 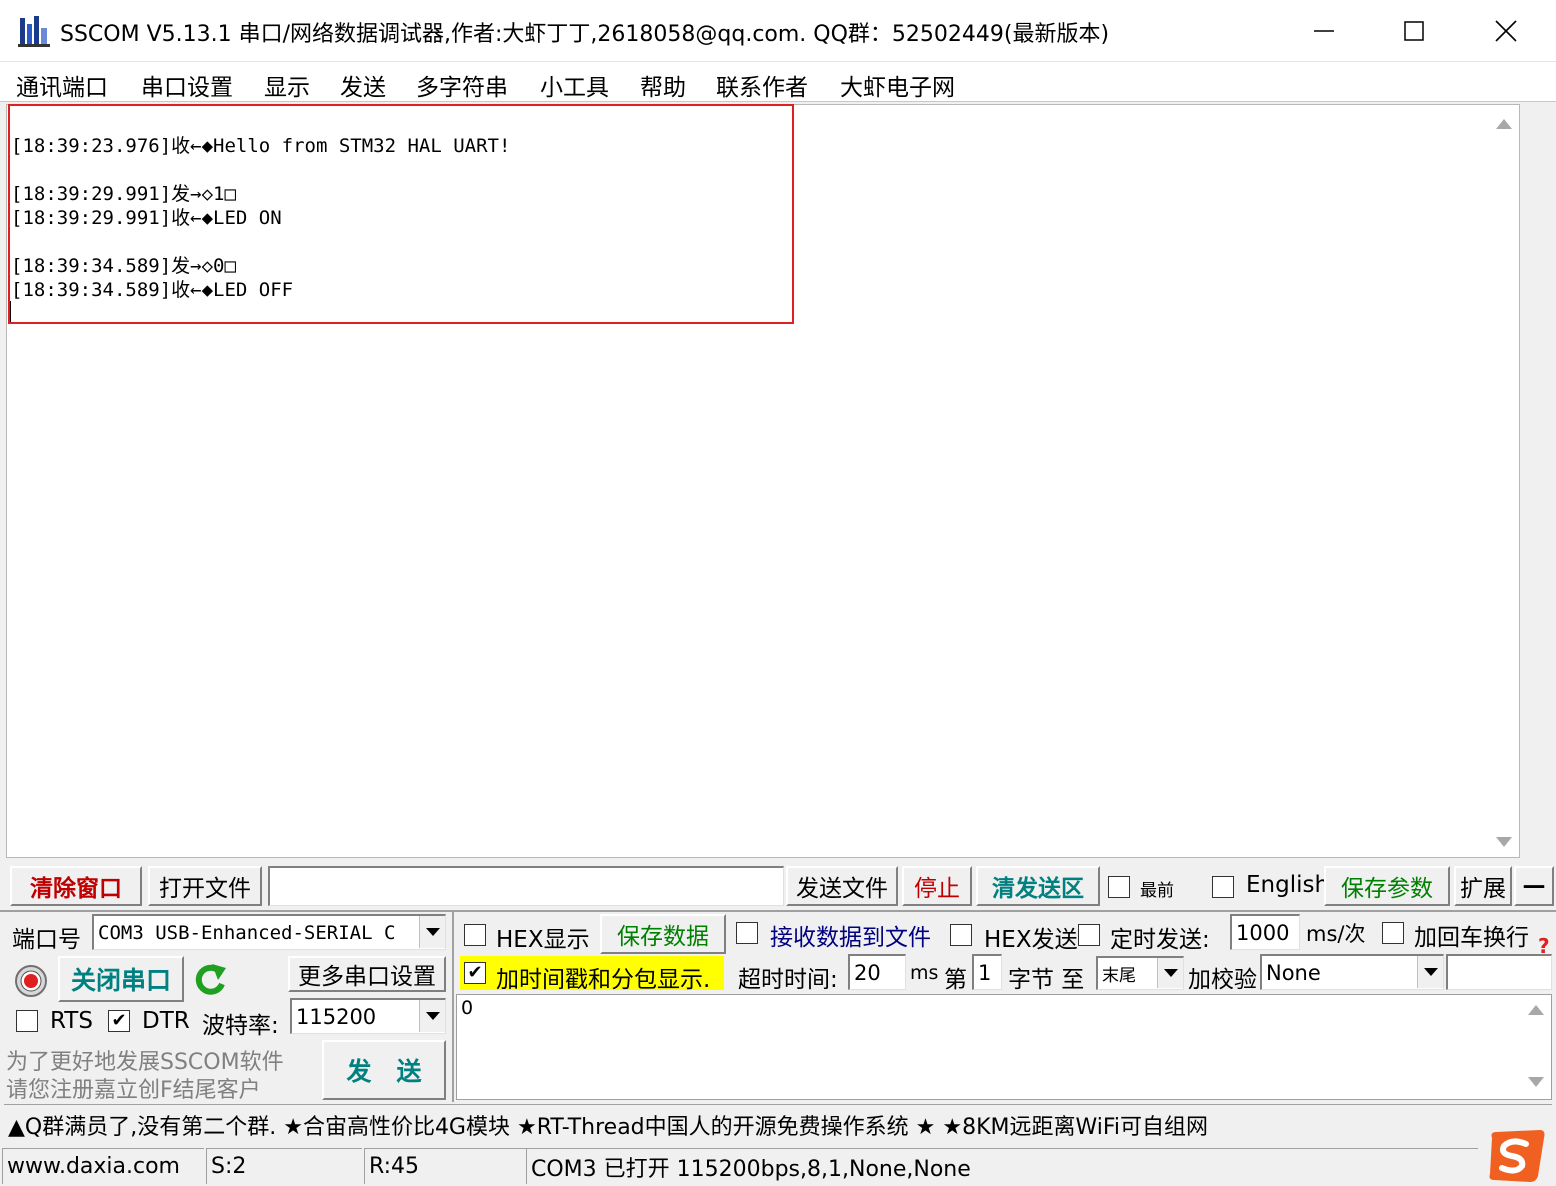 I want to click on dtr-checkbox: ✔, so click(x=119, y=1021).